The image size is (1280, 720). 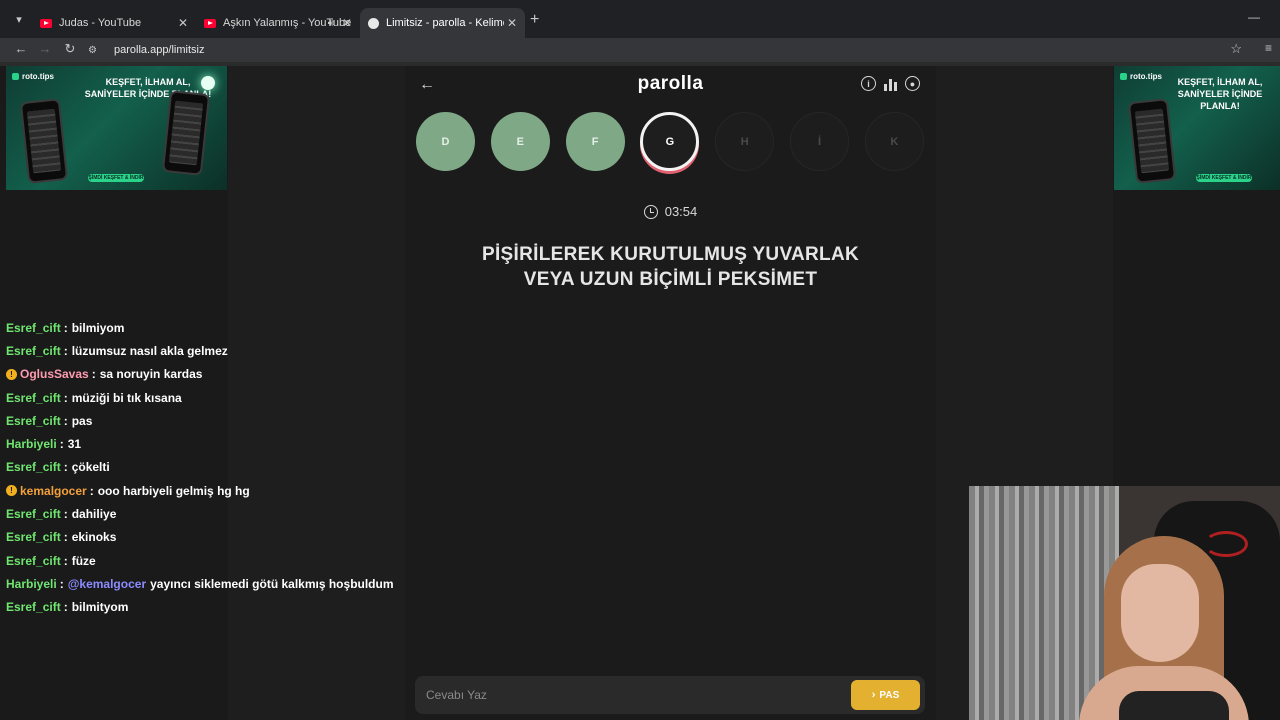 I want to click on info-icon: i, so click(x=868, y=83).